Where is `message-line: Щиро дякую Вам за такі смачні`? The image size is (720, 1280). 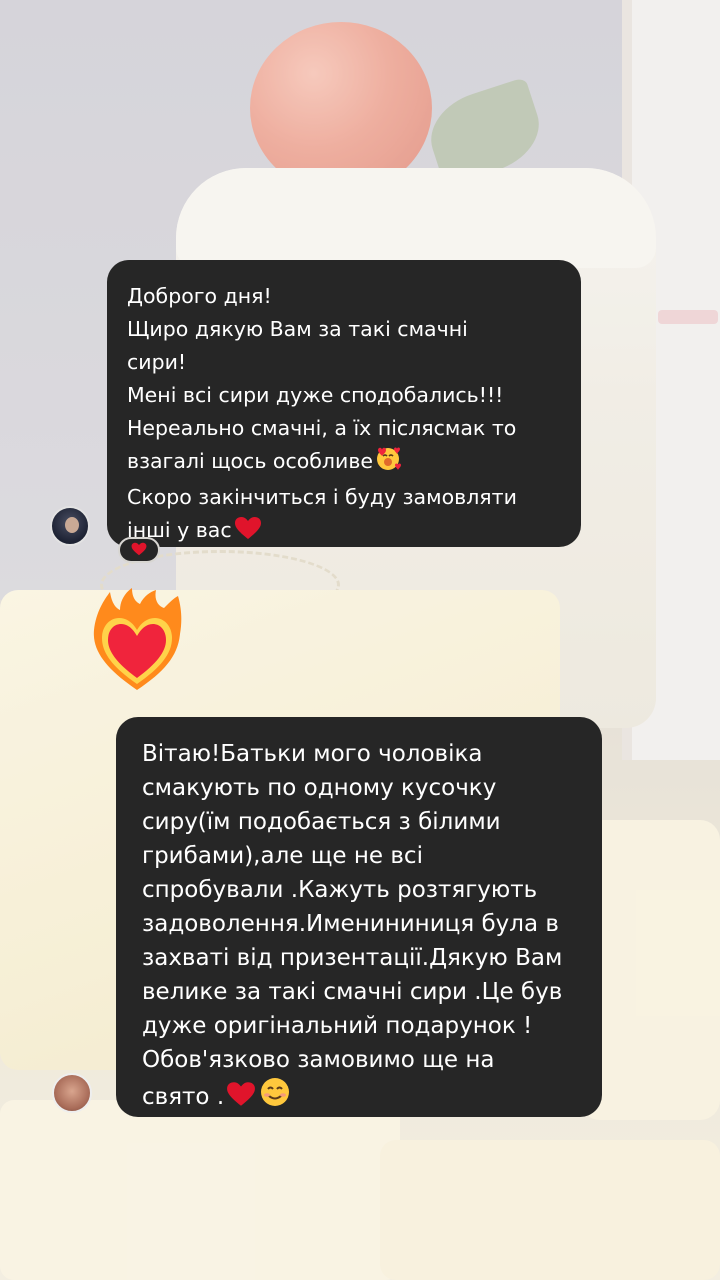 message-line: Щиро дякую Вам за такі смачні is located at coordinates (297, 329).